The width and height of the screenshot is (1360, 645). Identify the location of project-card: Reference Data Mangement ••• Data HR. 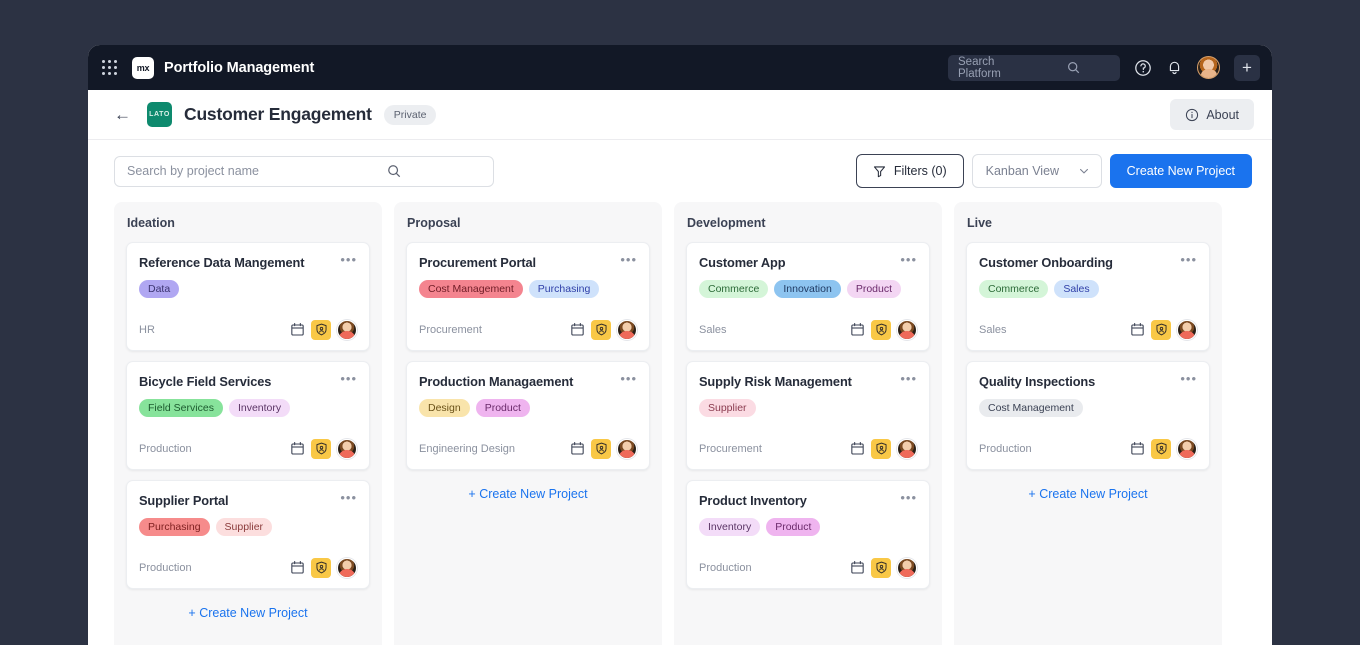
(248, 296).